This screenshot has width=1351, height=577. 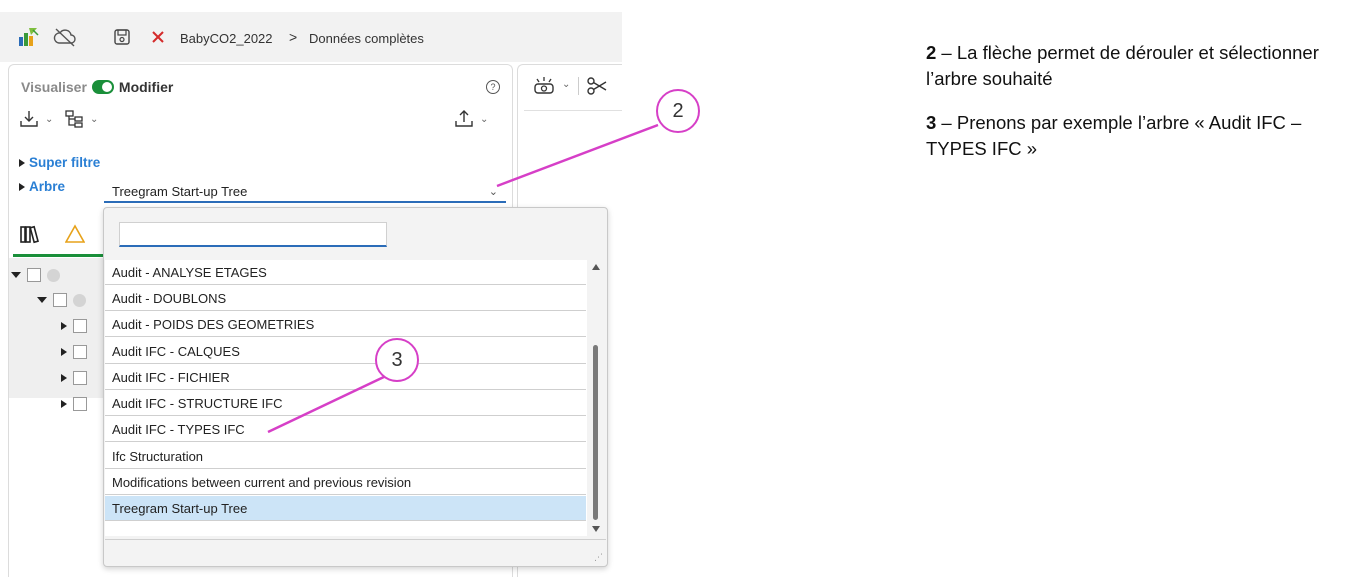 What do you see at coordinates (345, 508) in the screenshot?
I see `dropdown-item-selected: Treegram Start-up Tree` at bounding box center [345, 508].